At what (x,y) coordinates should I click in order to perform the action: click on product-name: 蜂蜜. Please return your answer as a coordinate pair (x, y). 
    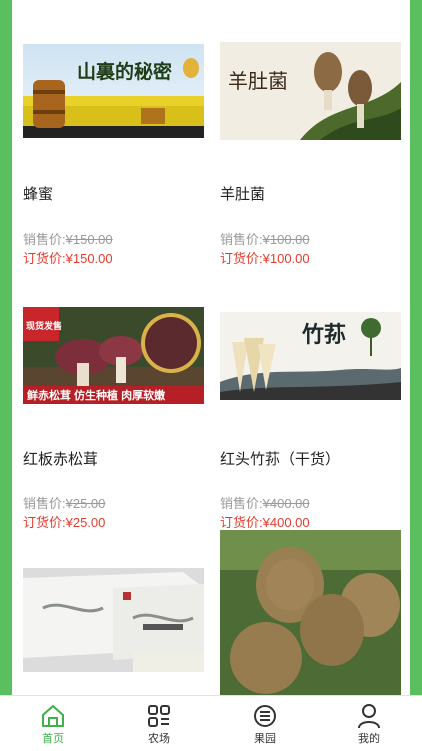
    Looking at the image, I should click on (38, 193).